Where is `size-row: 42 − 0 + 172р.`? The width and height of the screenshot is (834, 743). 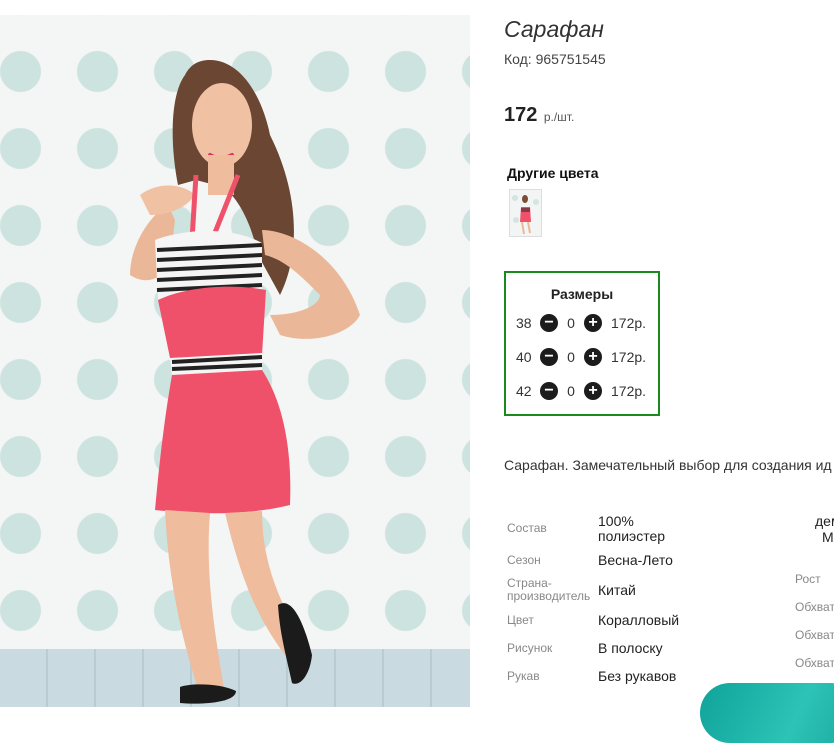 size-row: 42 − 0 + 172р. is located at coordinates (581, 391).